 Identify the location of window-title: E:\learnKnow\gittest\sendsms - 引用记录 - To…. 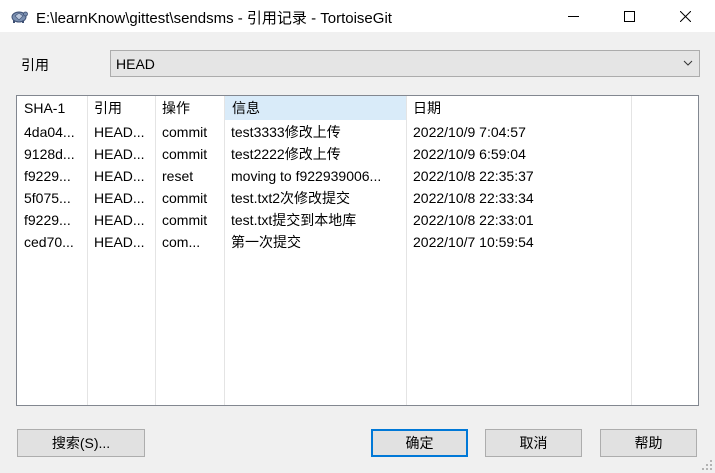
(214, 18).